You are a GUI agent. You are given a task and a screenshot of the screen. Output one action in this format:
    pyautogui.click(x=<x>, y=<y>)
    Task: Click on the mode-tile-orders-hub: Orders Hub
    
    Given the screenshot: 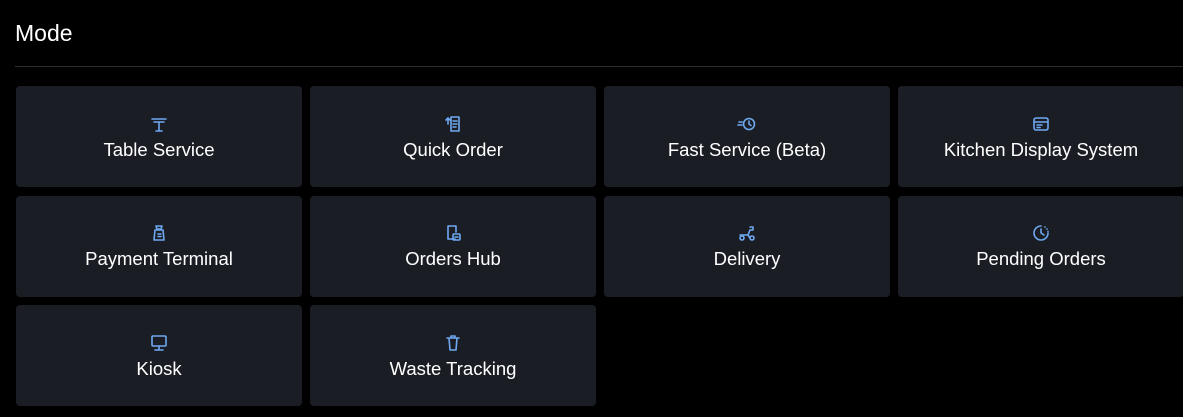 What is the action you would take?
    pyautogui.click(x=453, y=246)
    